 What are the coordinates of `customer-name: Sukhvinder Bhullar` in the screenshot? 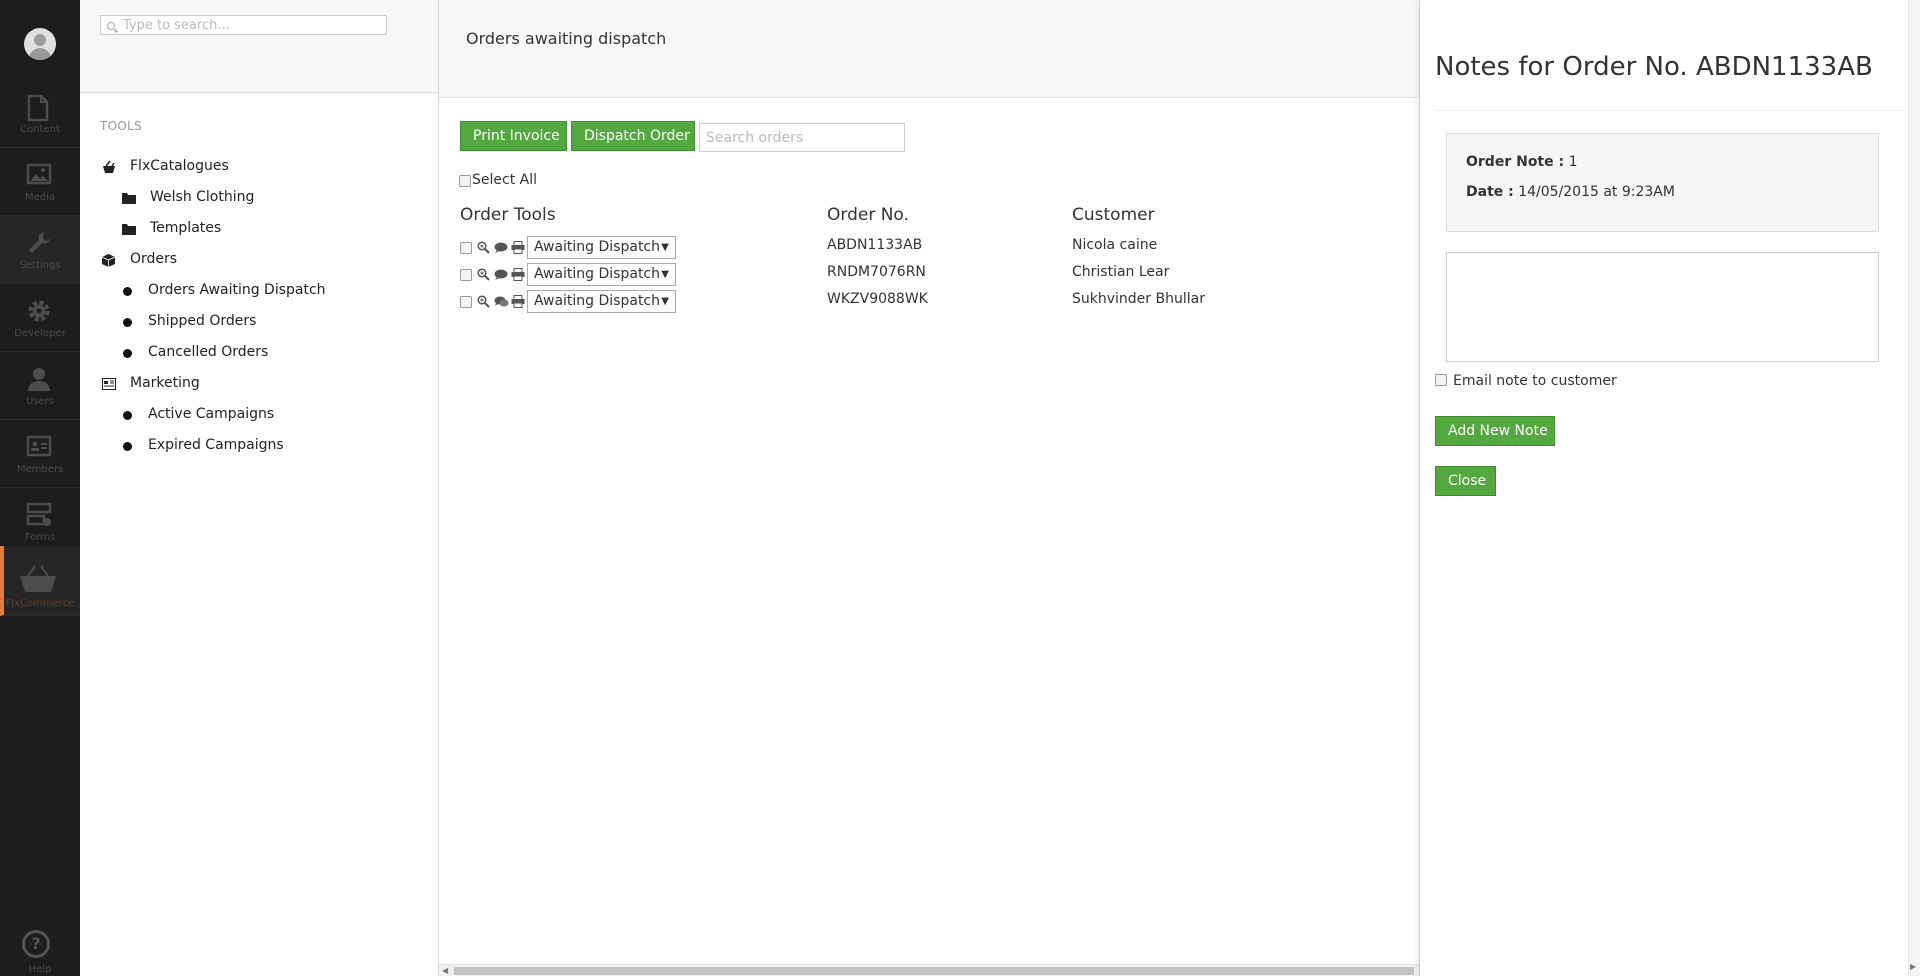 It's located at (1138, 299).